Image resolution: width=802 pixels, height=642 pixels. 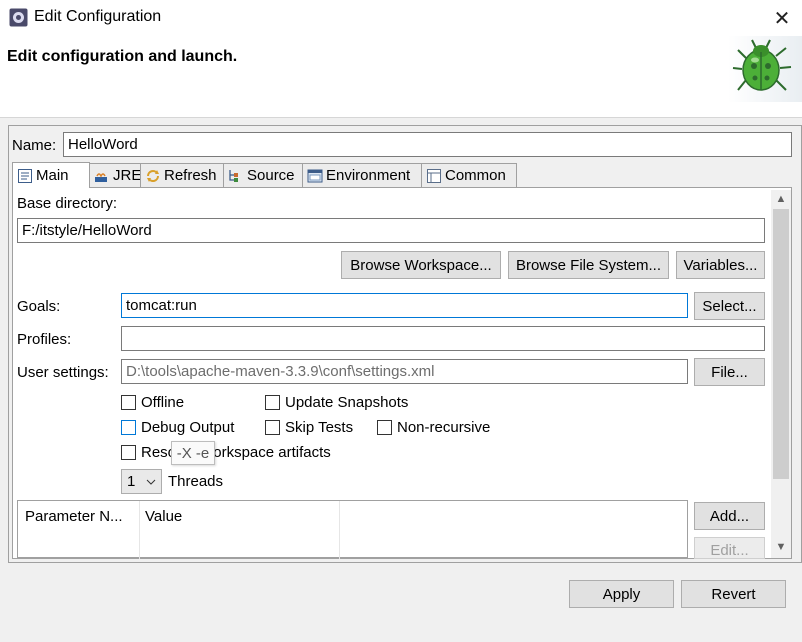 I want to click on base-directory-input: F:/itstyle/HelloWord, so click(x=391, y=230).